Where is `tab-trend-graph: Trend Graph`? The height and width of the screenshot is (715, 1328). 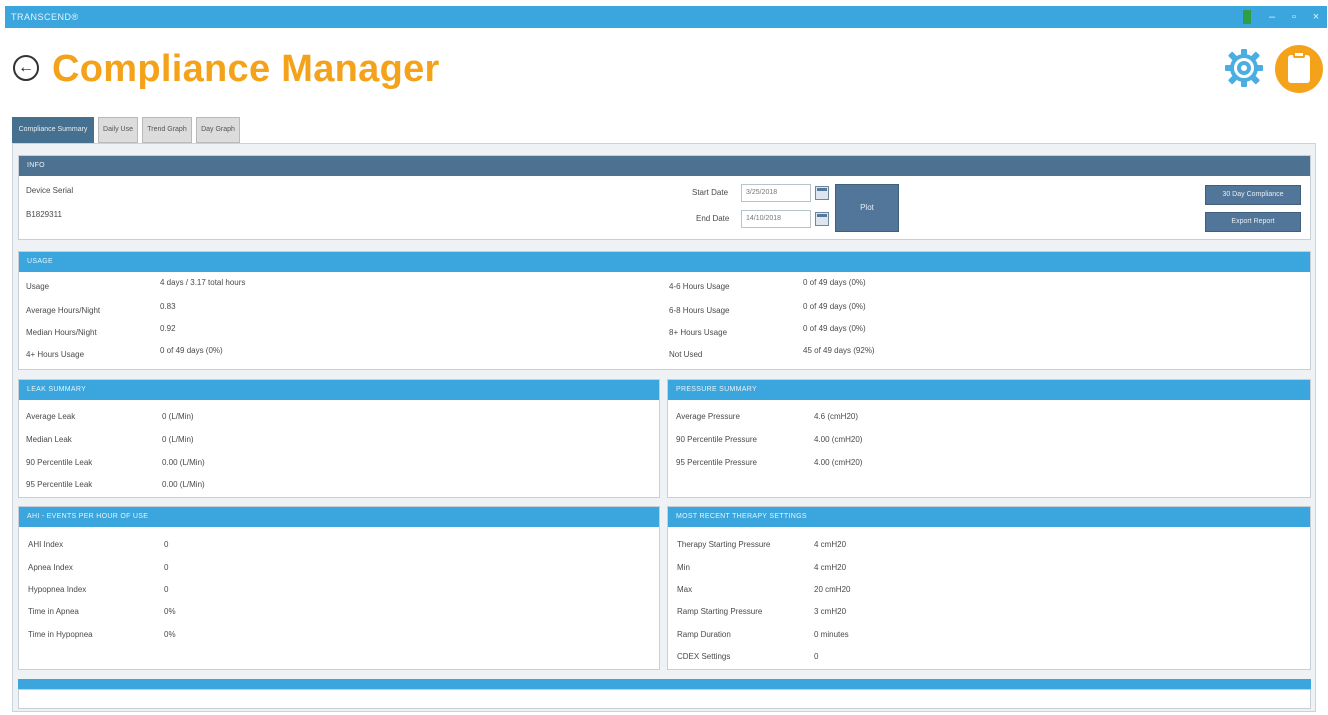
tab-trend-graph: Trend Graph is located at coordinates (167, 130).